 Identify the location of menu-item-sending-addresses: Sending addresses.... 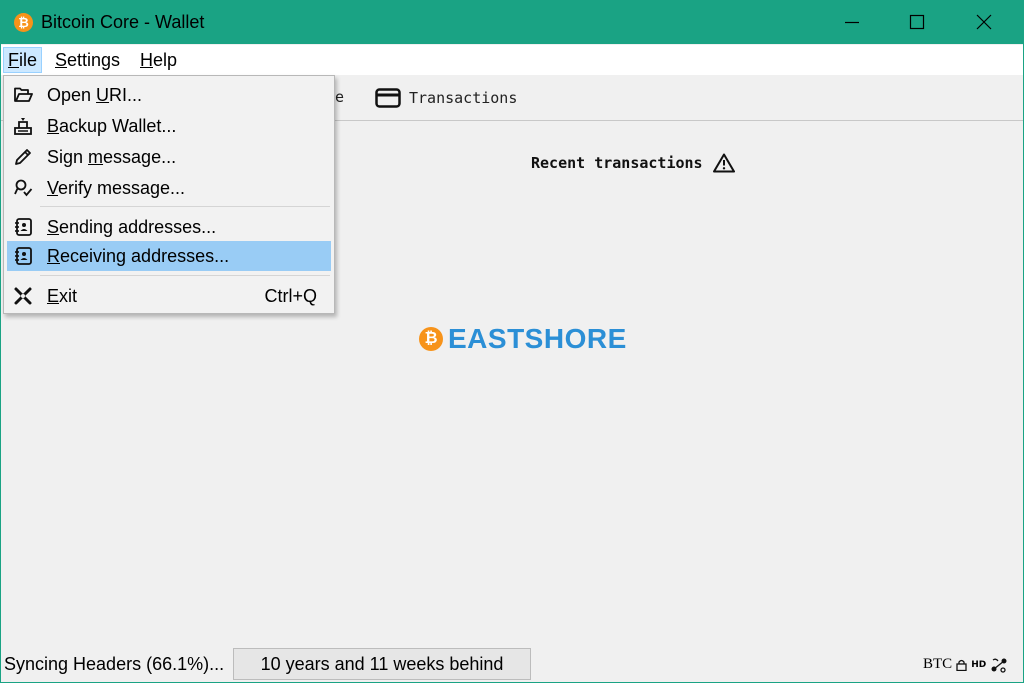
(169, 227).